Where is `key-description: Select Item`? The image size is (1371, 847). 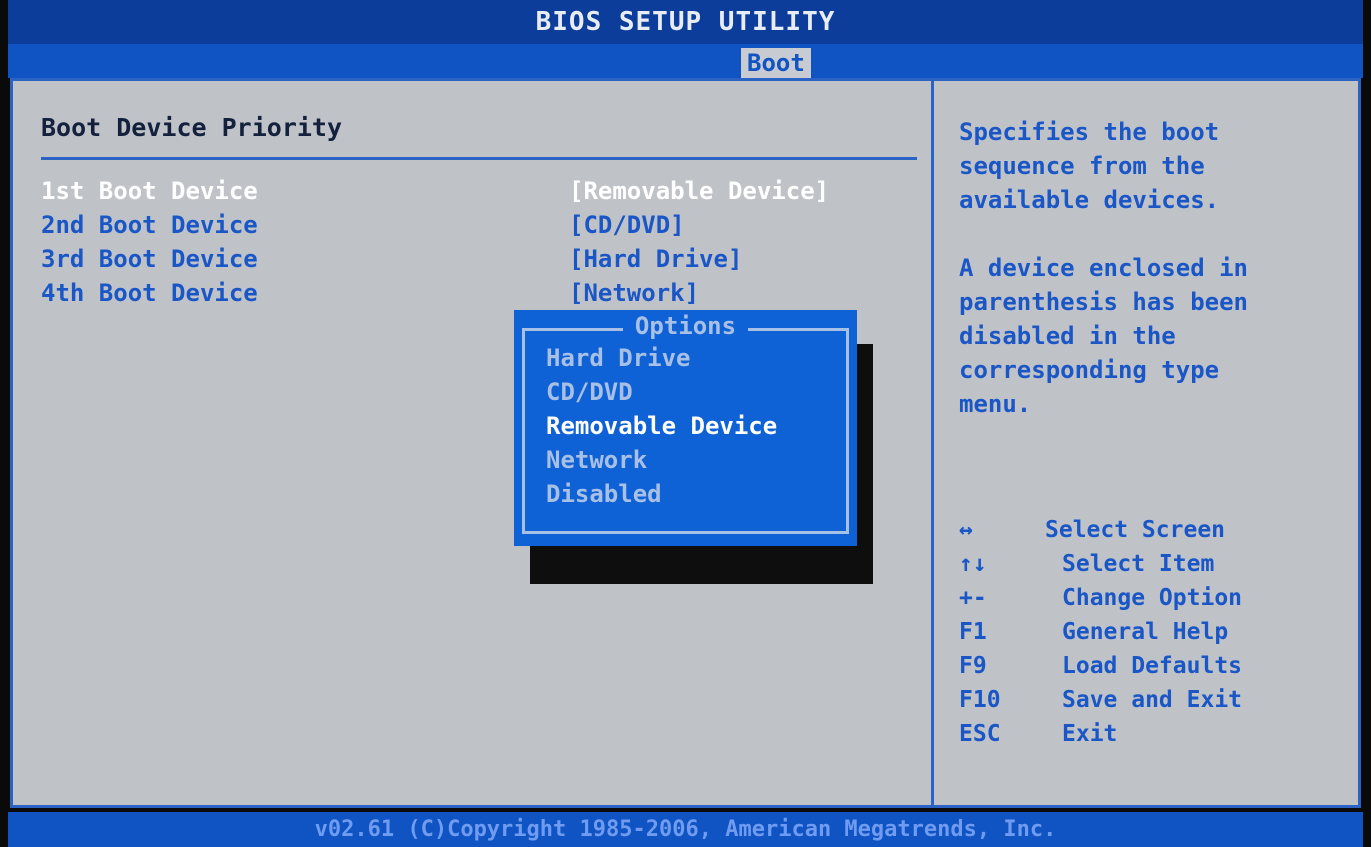
key-description: Select Item is located at coordinates (1138, 564).